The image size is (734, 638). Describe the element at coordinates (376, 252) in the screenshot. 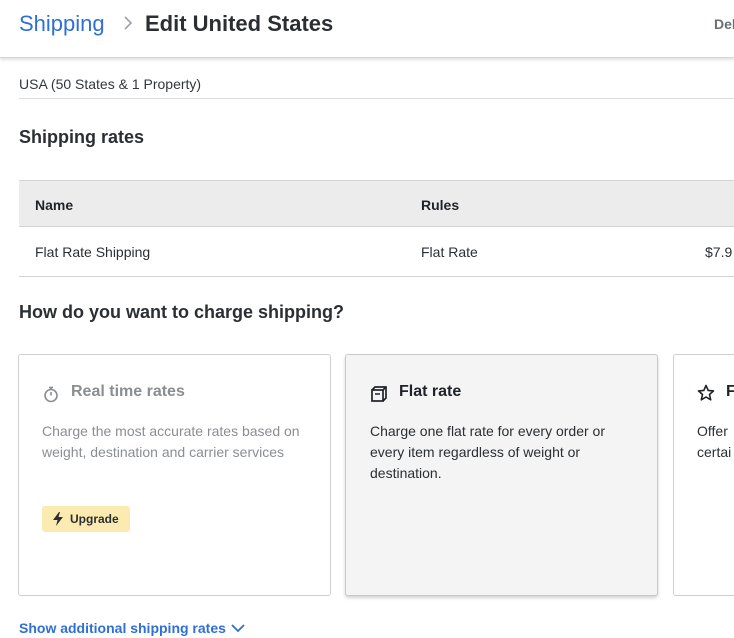

I see `table-row: Flat Rate Shipping Flat Rate $7.9` at that location.